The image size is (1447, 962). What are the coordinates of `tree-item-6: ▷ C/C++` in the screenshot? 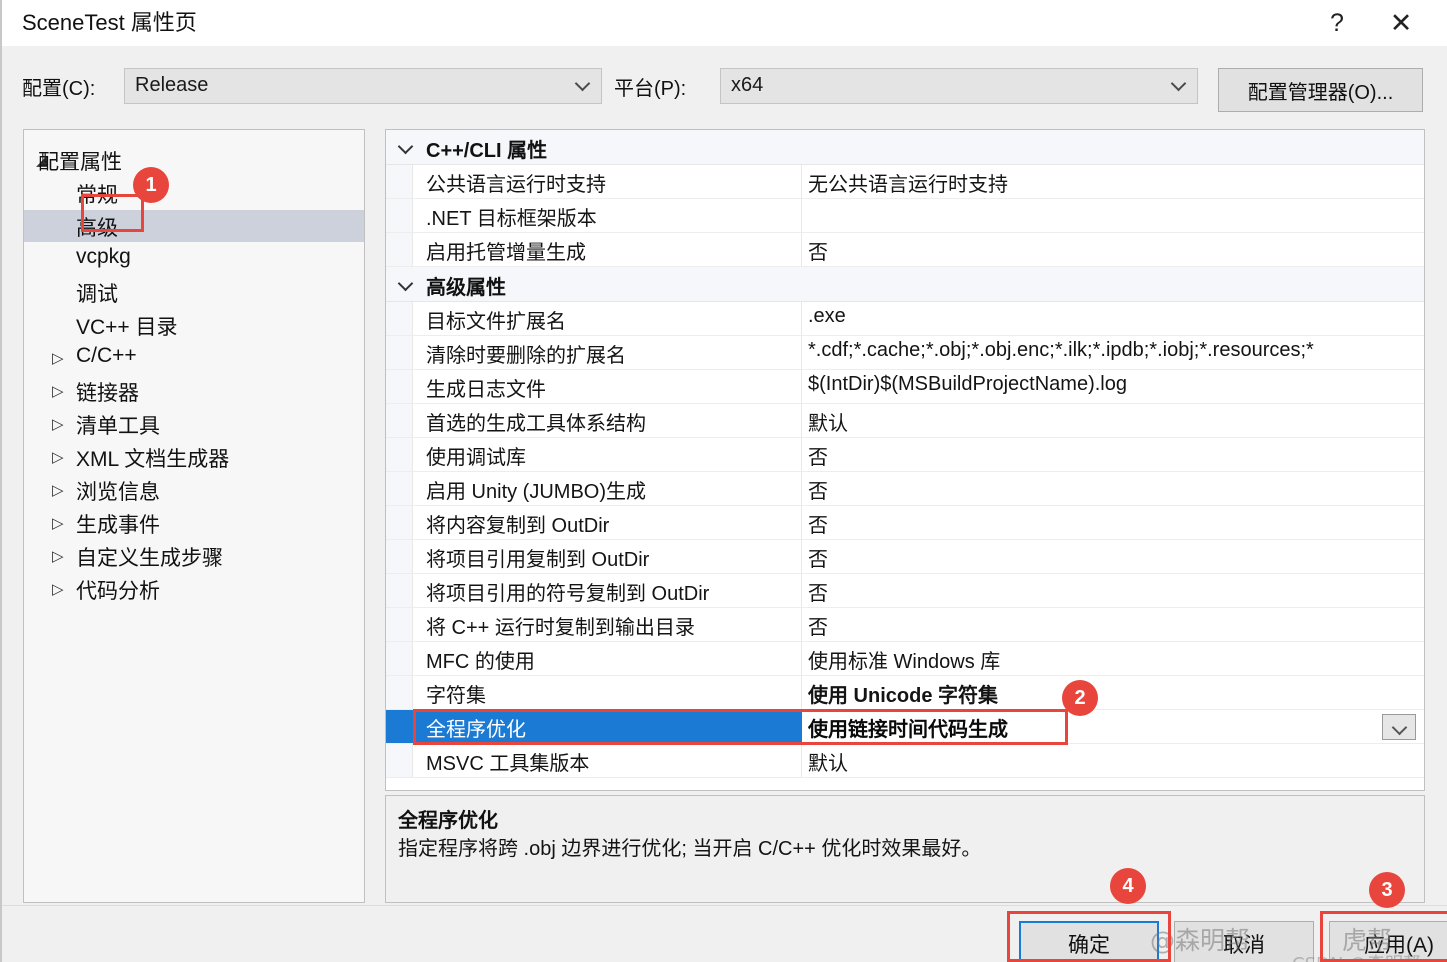 It's located at (194, 358).